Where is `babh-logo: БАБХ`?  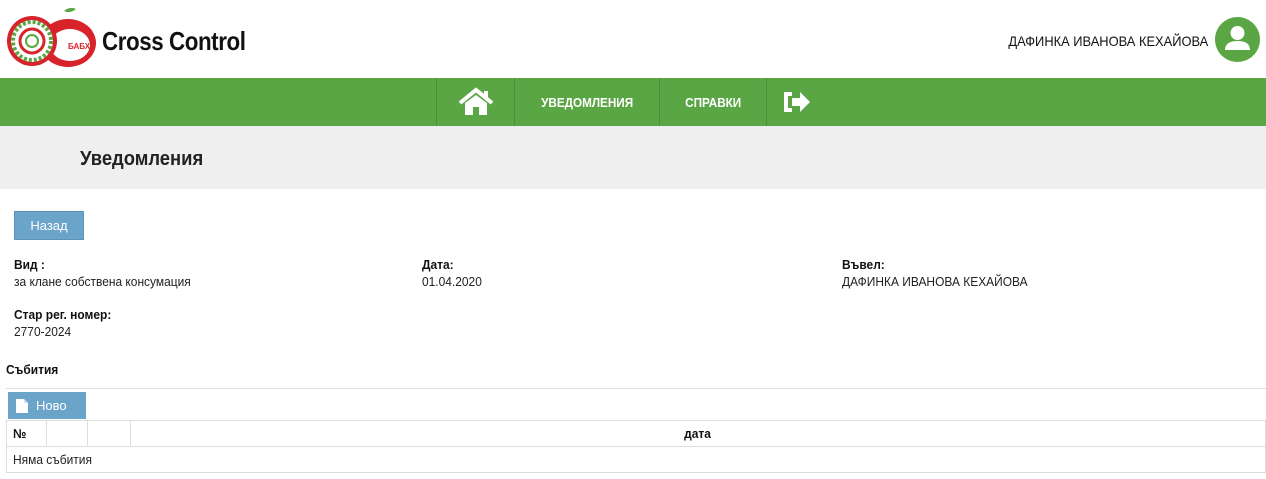 babh-logo: БАБХ is located at coordinates (52, 38).